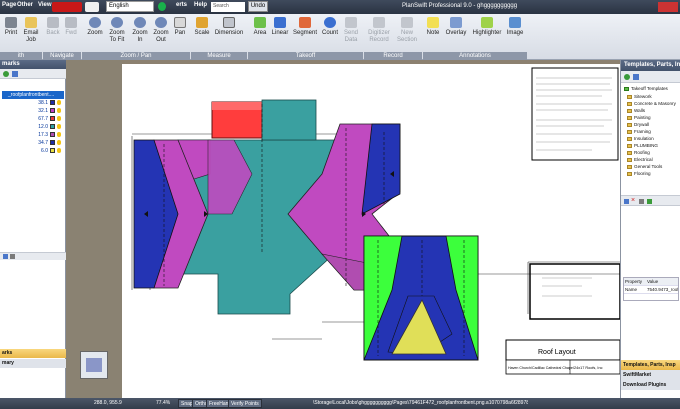  Describe the element at coordinates (228, 7) in the screenshot. I see `search-input: Search` at that location.